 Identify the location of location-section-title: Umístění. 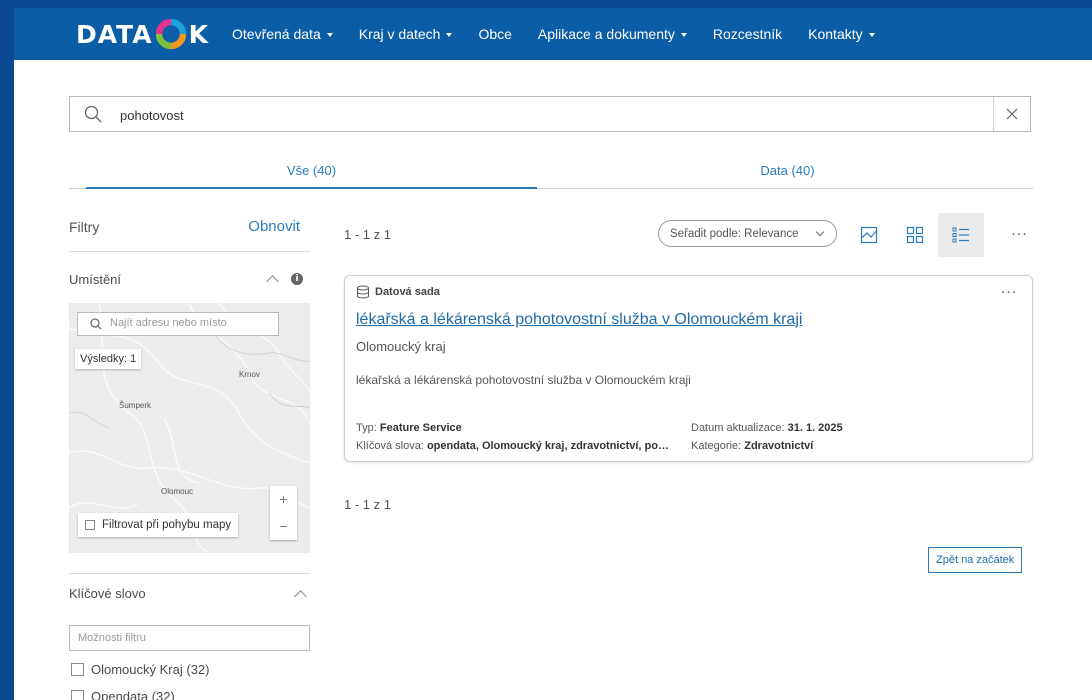
(95, 279).